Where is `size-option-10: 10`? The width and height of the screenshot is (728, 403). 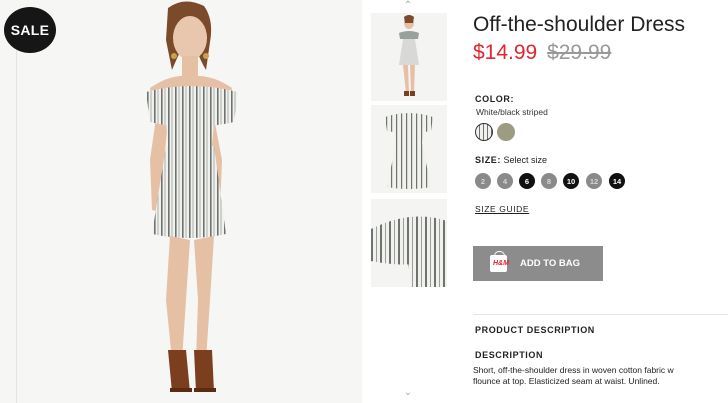
size-option-10: 10 is located at coordinates (571, 181).